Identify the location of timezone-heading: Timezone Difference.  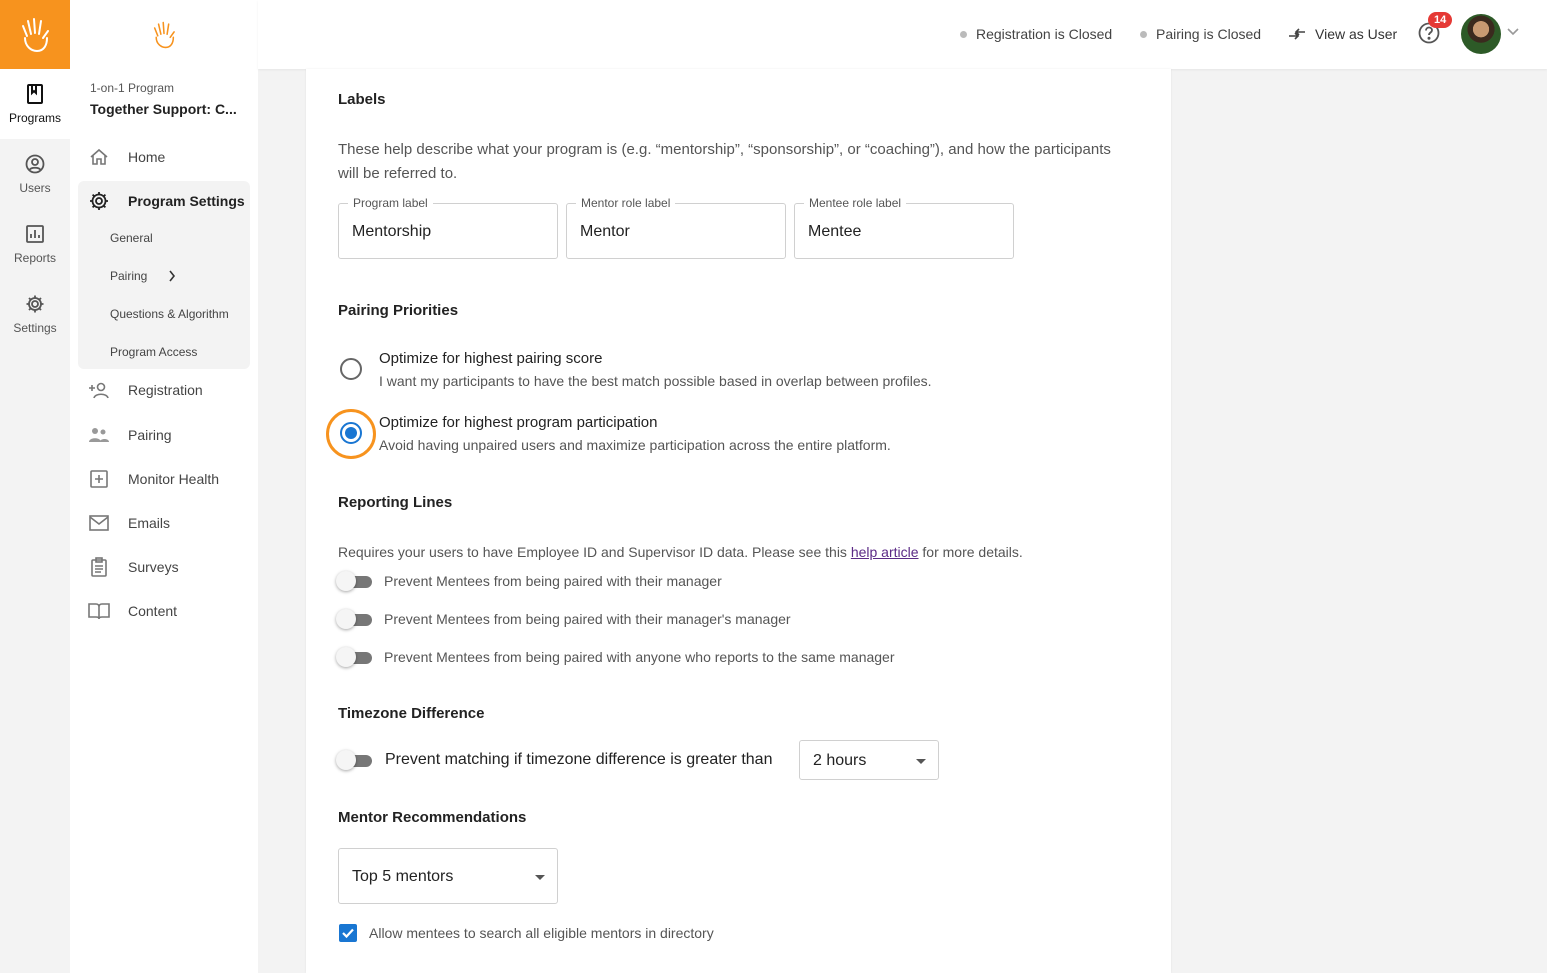
(411, 713).